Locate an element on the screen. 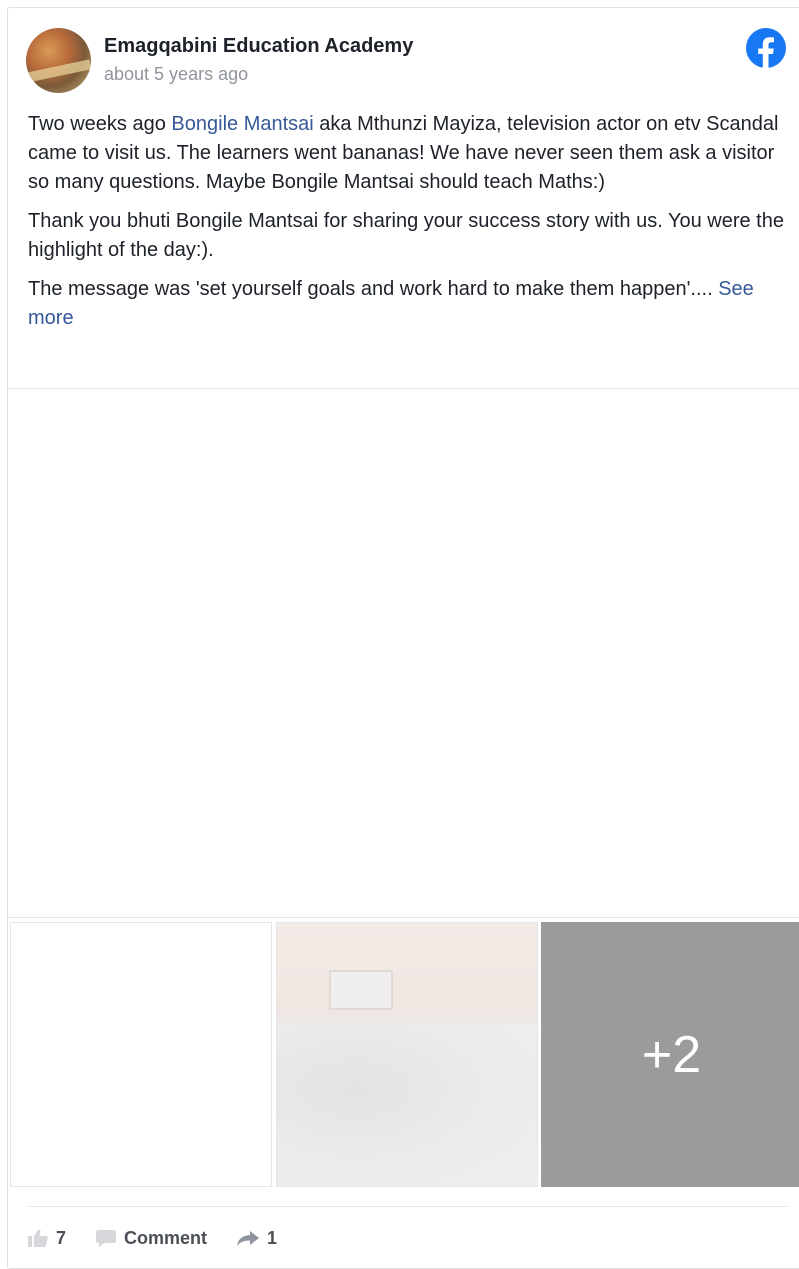 The image size is (799, 1269). mention-link: Bongile Mantsai is located at coordinates (242, 124).